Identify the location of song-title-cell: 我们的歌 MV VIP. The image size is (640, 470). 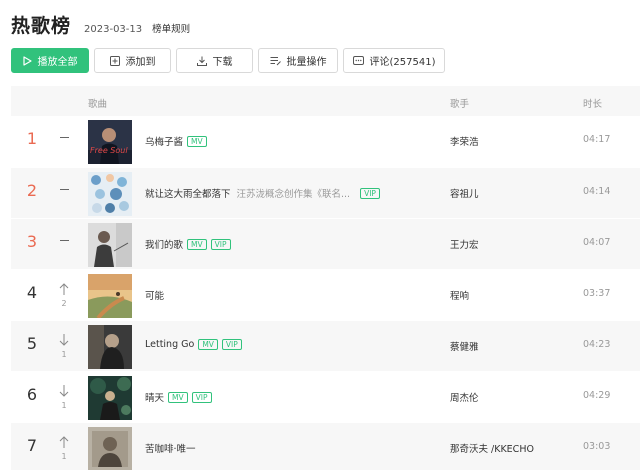
(188, 244).